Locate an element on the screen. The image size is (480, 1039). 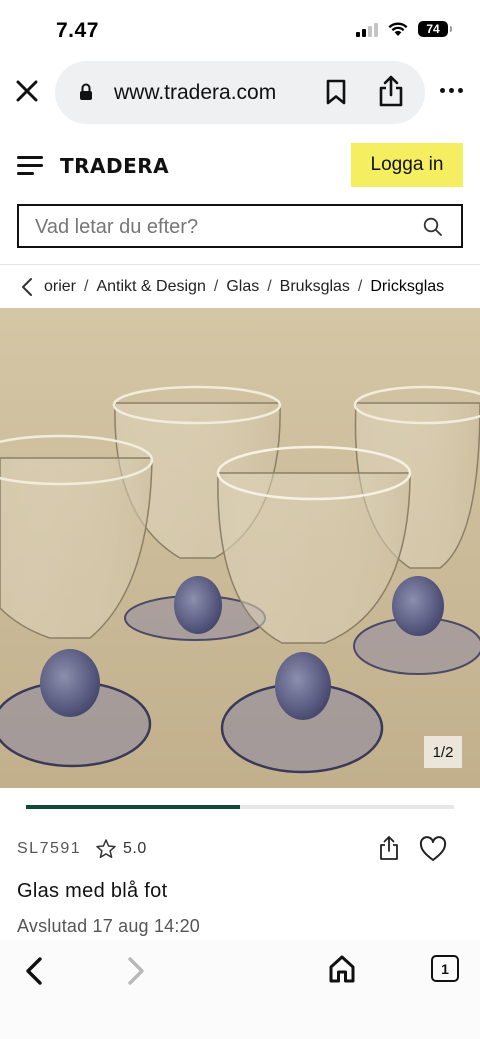
more-options-icon is located at coordinates (451, 90).